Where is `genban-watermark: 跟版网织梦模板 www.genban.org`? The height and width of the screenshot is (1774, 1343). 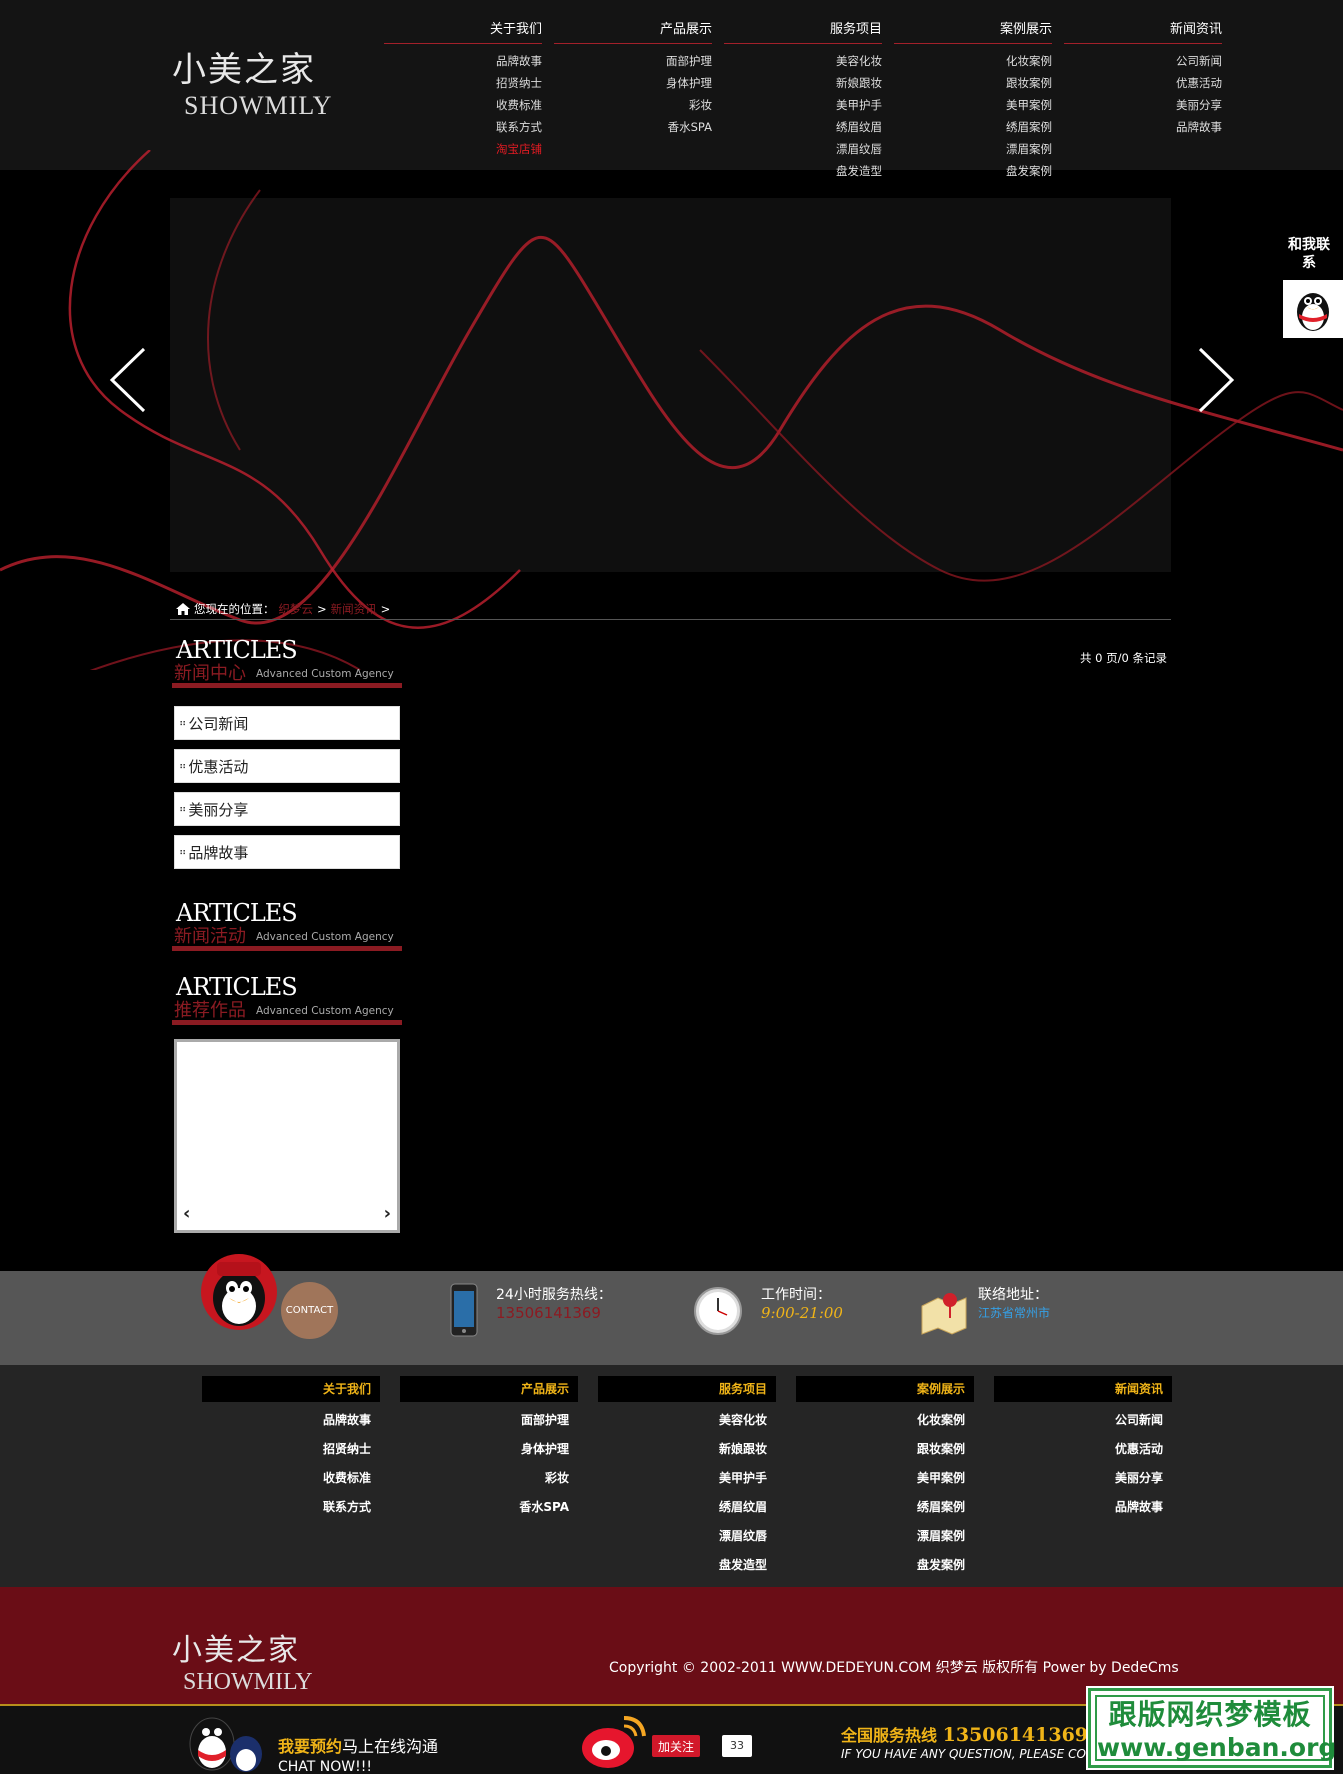
genban-watermark: 跟版网织梦模板 www.genban.org is located at coordinates (1211, 1728).